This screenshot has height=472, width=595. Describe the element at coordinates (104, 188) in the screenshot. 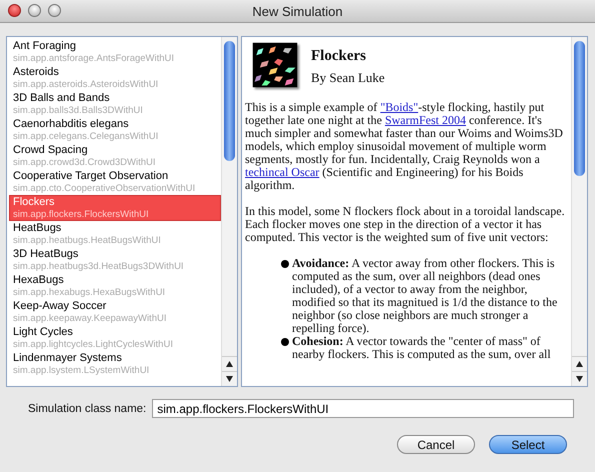

I see `simulation-class-name: sim.app.cto.CooperativeObservationWithUI` at that location.